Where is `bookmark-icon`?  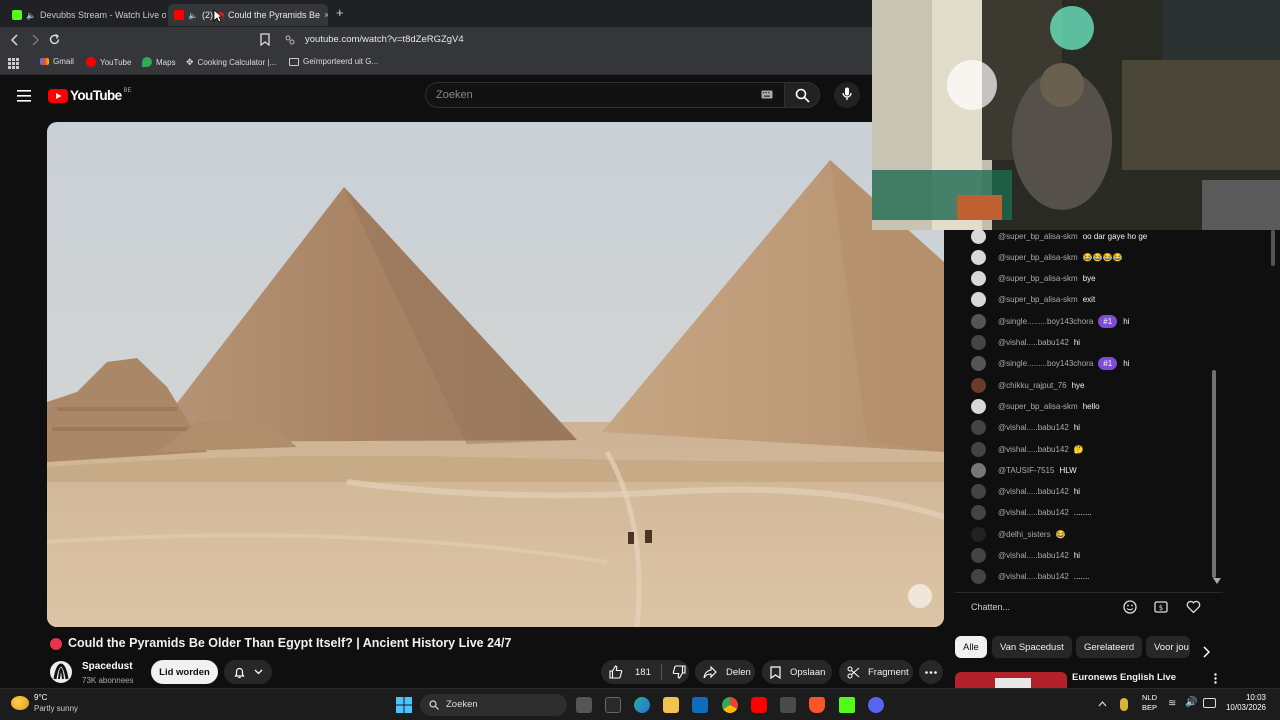
bookmark-icon is located at coordinates (265, 39).